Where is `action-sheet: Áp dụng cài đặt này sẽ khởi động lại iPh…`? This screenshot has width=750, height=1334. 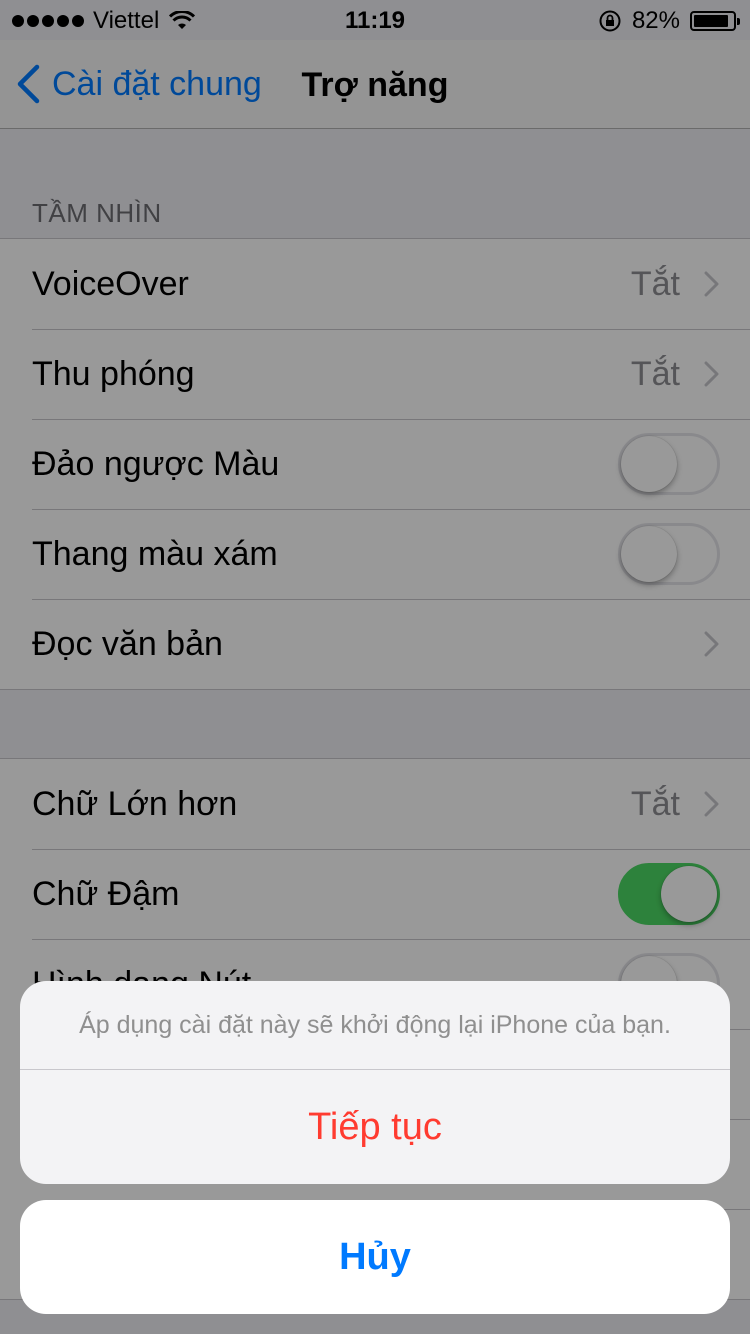 action-sheet: Áp dụng cài đặt này sẽ khởi động lại iPh… is located at coordinates (375, 1082).